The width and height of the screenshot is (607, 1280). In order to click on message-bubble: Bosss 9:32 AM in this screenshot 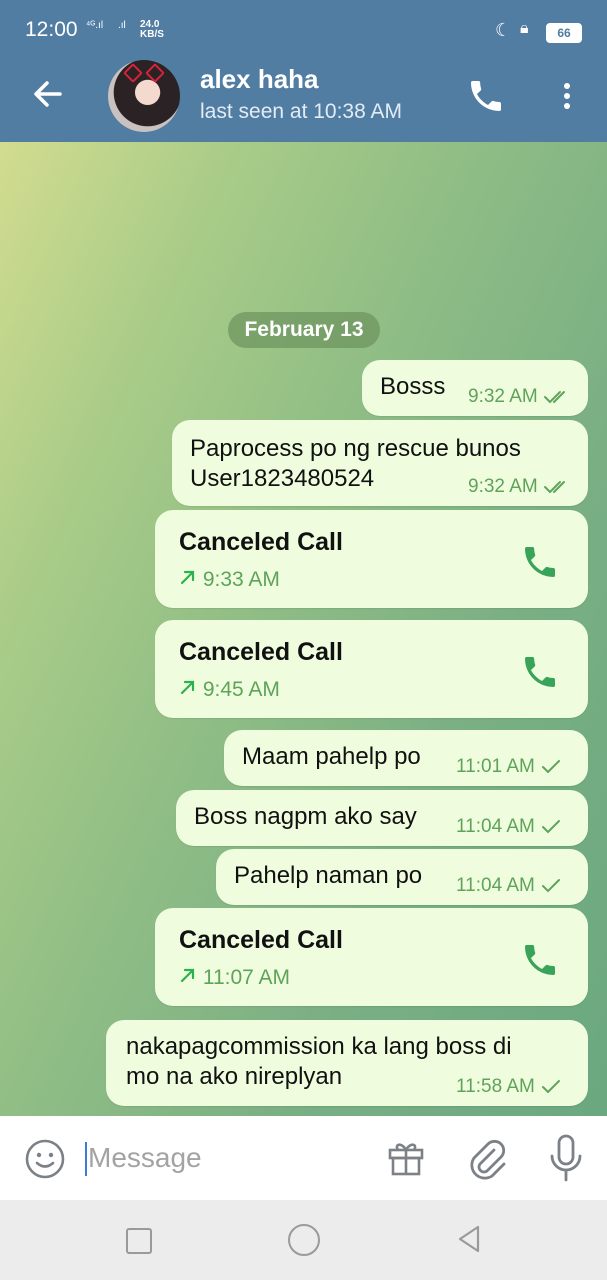, I will do `click(475, 388)`.